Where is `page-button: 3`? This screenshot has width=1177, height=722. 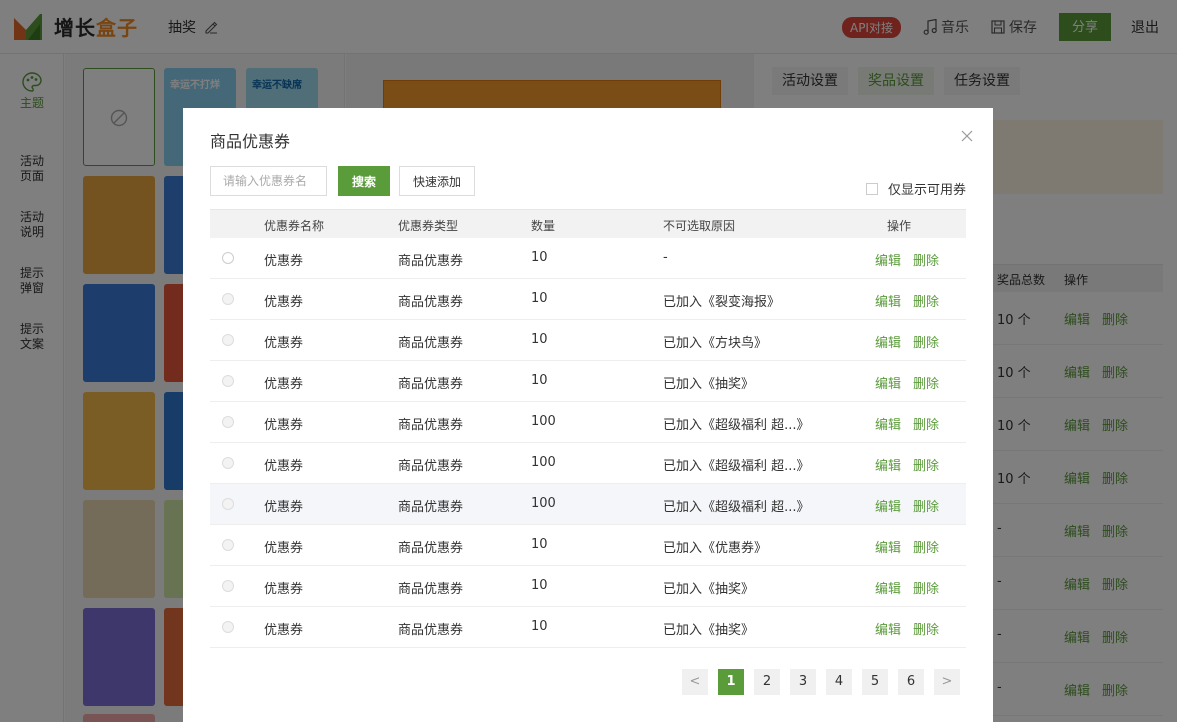
page-button: 3 is located at coordinates (803, 682).